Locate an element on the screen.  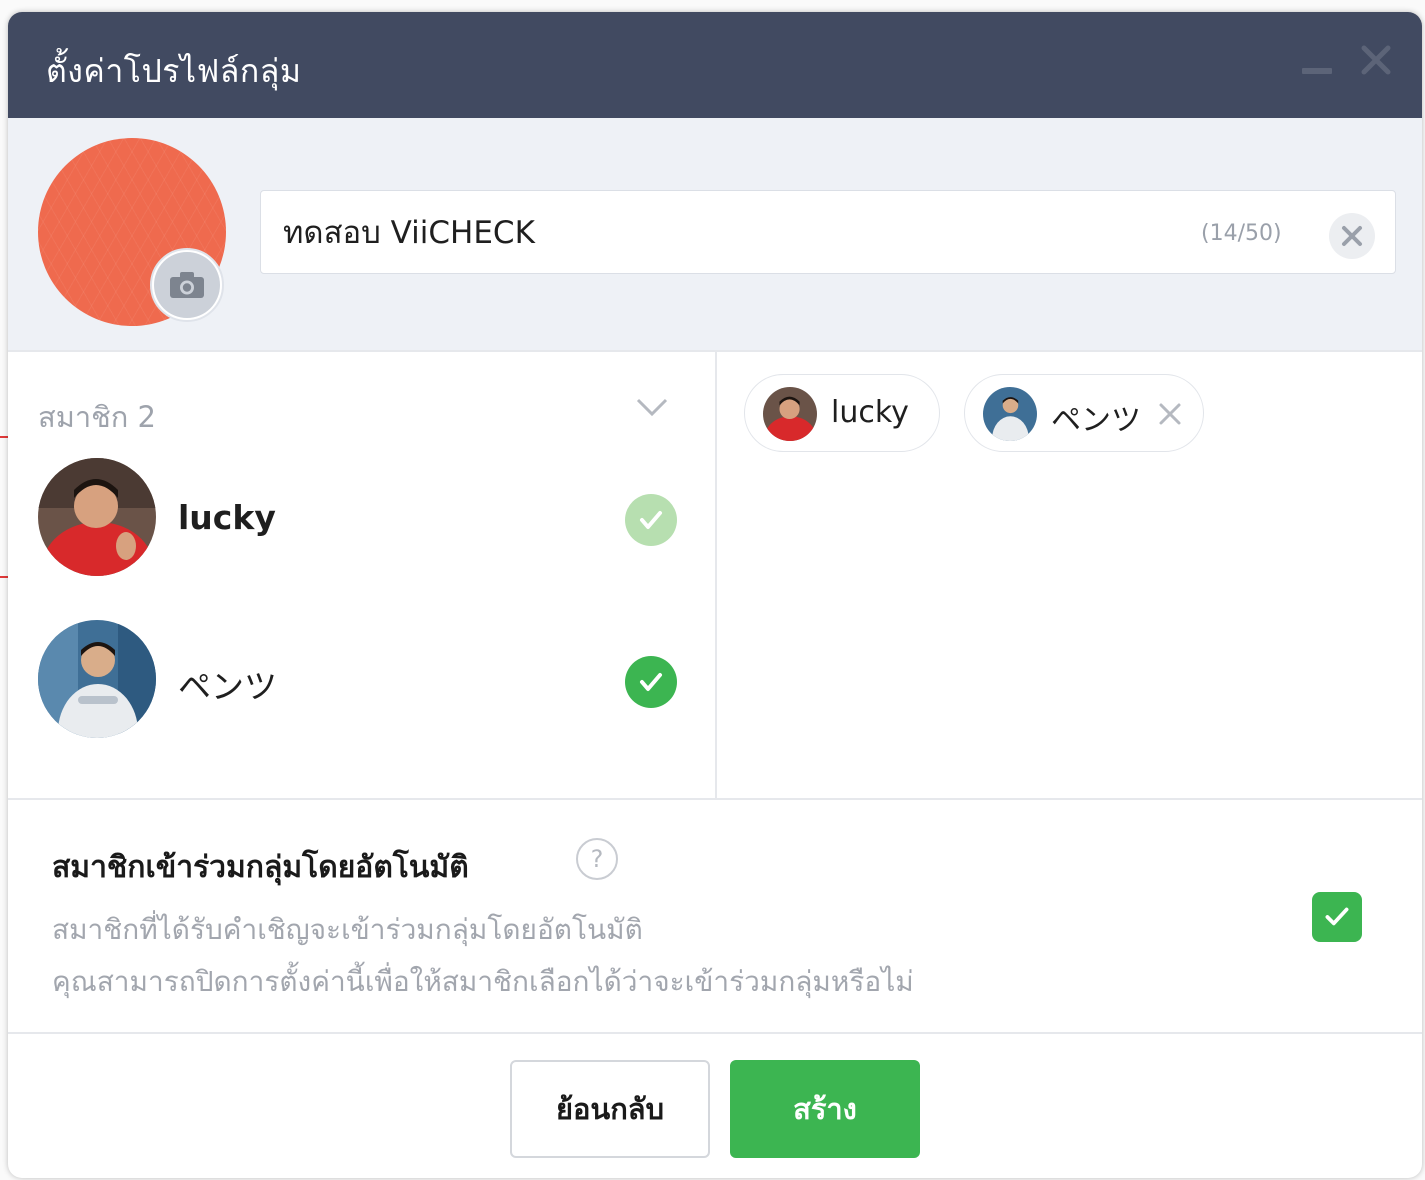
selected-member-chip: lucky is located at coordinates (842, 413).